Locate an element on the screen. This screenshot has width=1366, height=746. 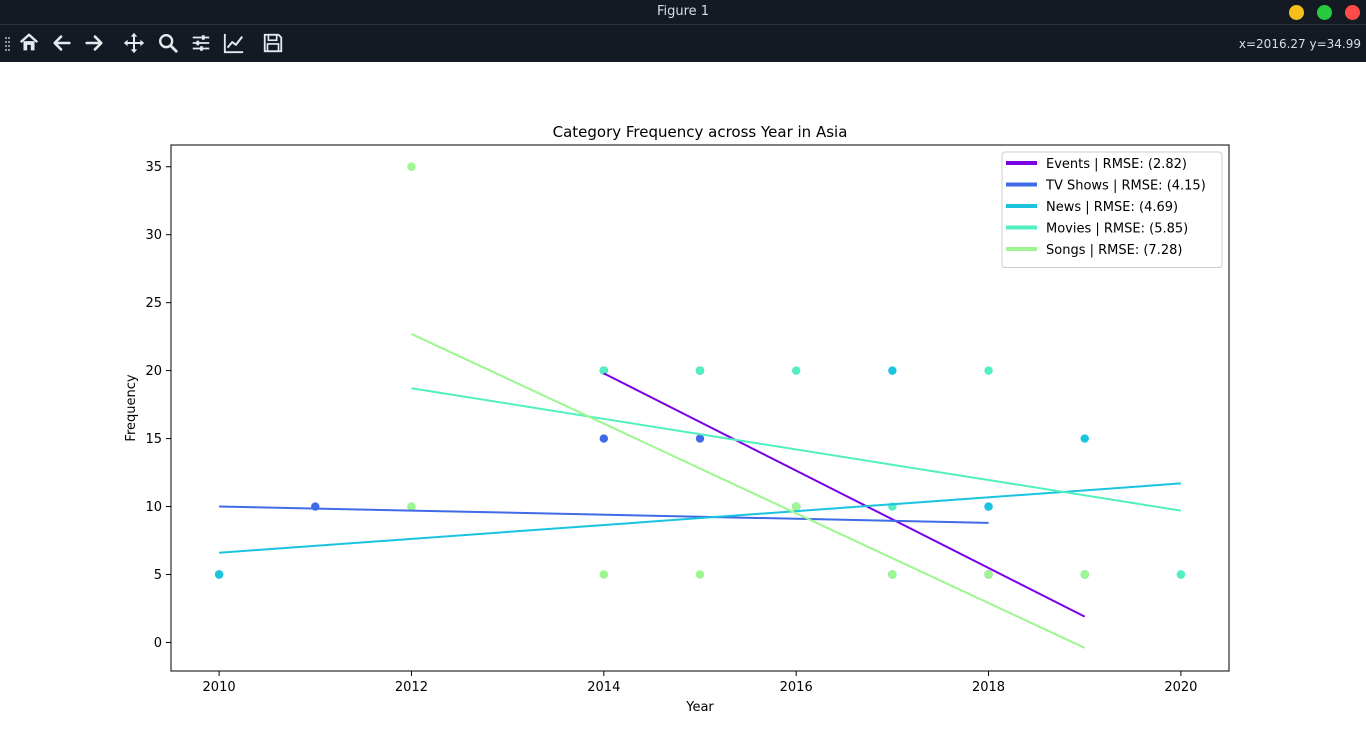
save-button is located at coordinates (273, 43).